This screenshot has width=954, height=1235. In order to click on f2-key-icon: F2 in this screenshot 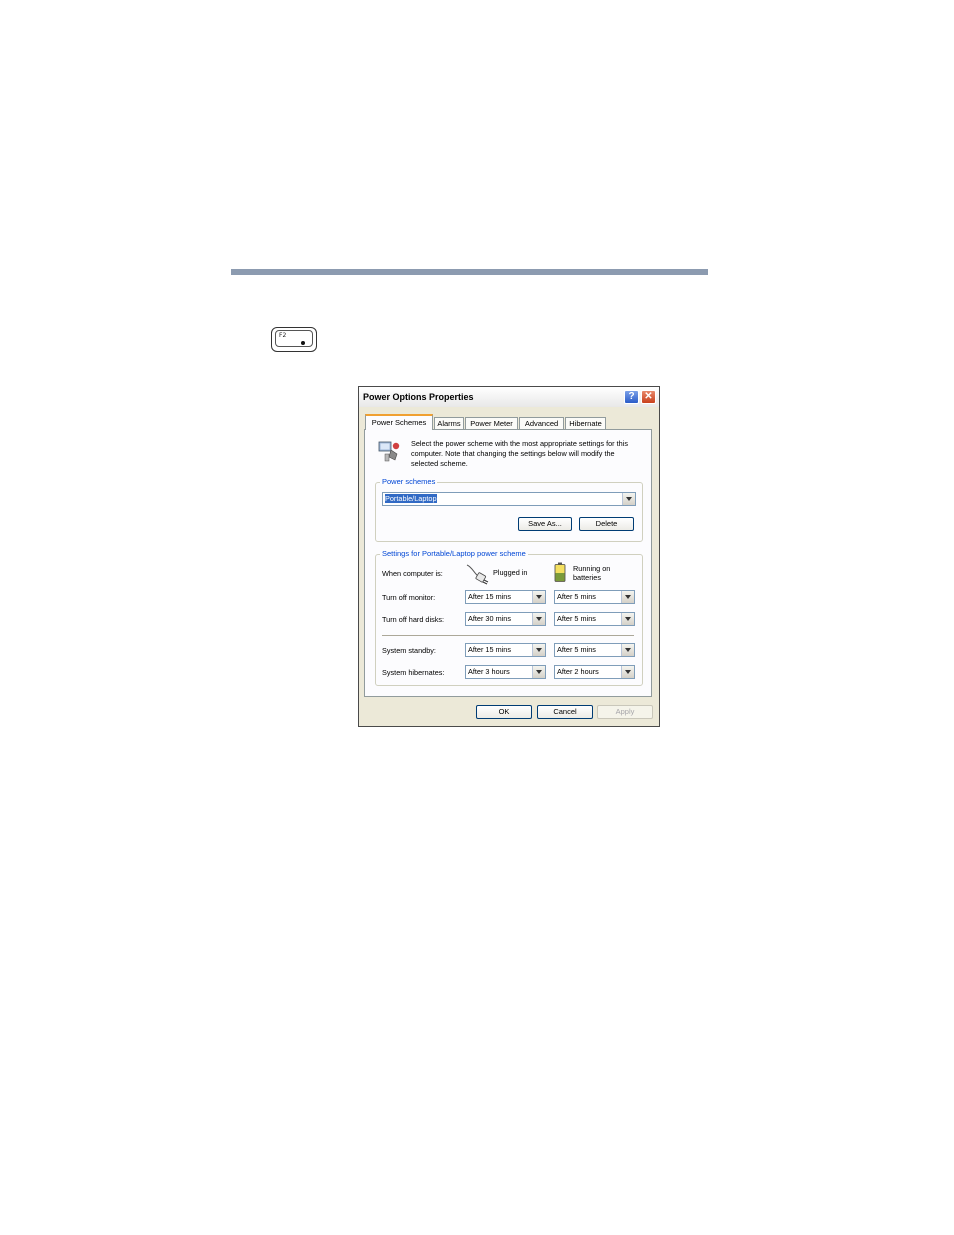, I will do `click(294, 339)`.